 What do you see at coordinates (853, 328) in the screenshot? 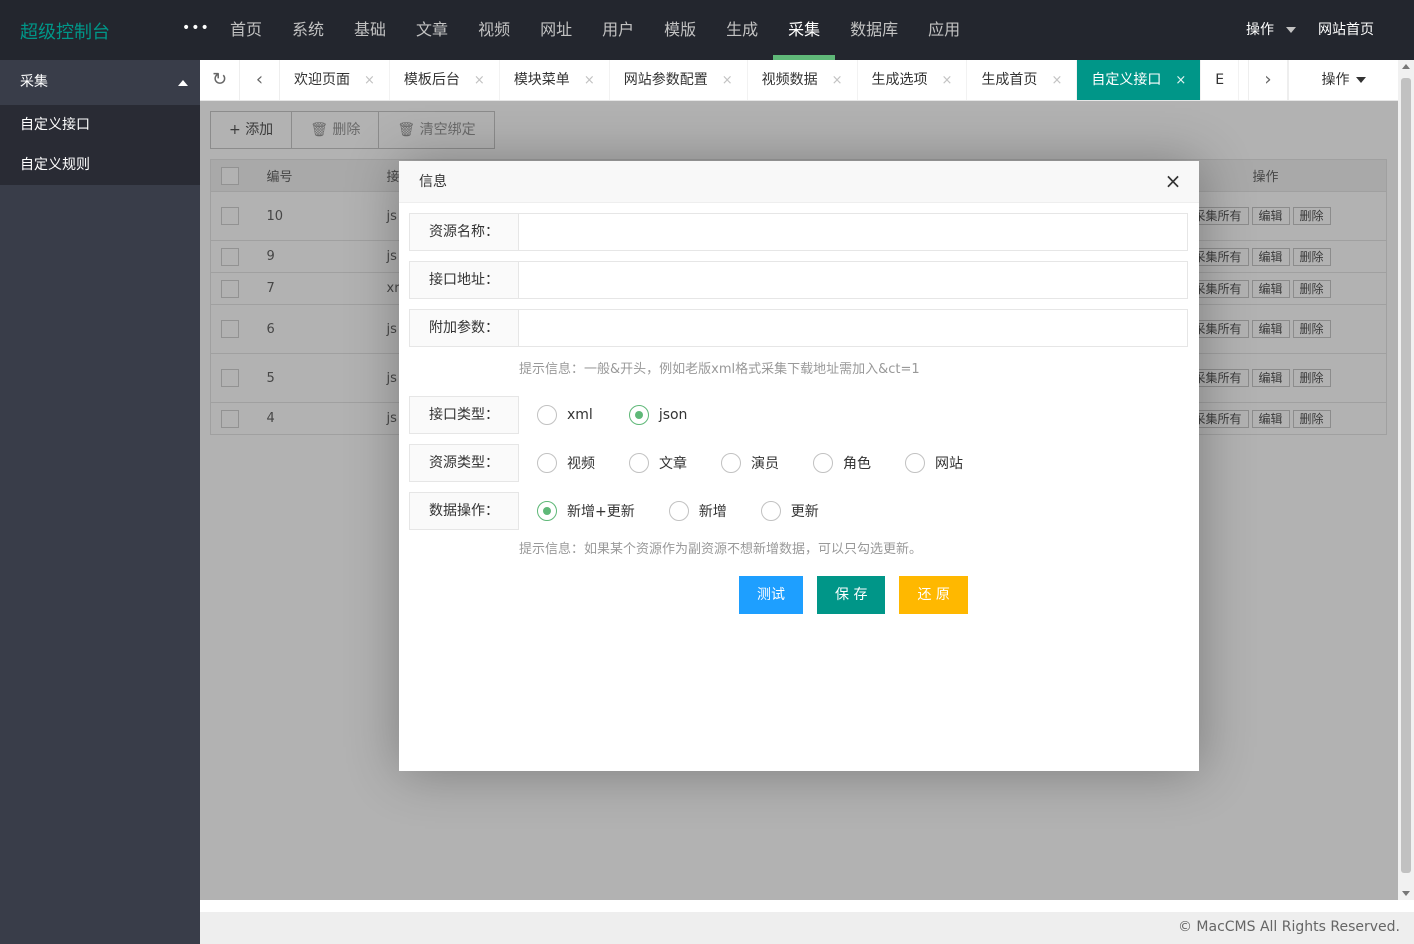
I see `extra-params-input` at bounding box center [853, 328].